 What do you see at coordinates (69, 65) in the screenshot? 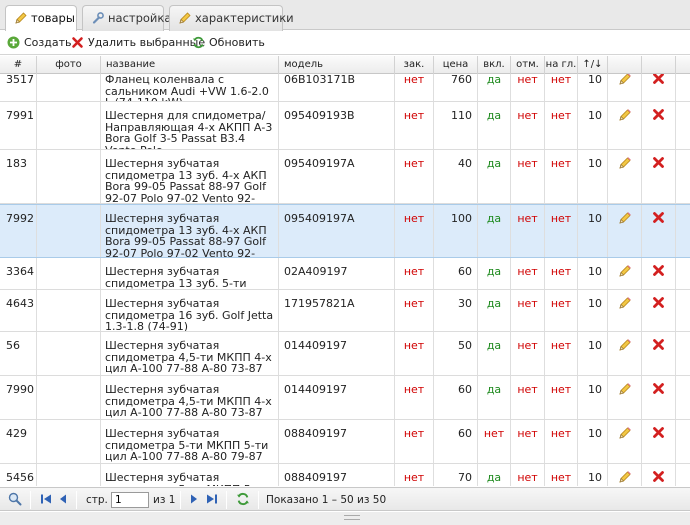
I see `column-header-photo: фото` at bounding box center [69, 65].